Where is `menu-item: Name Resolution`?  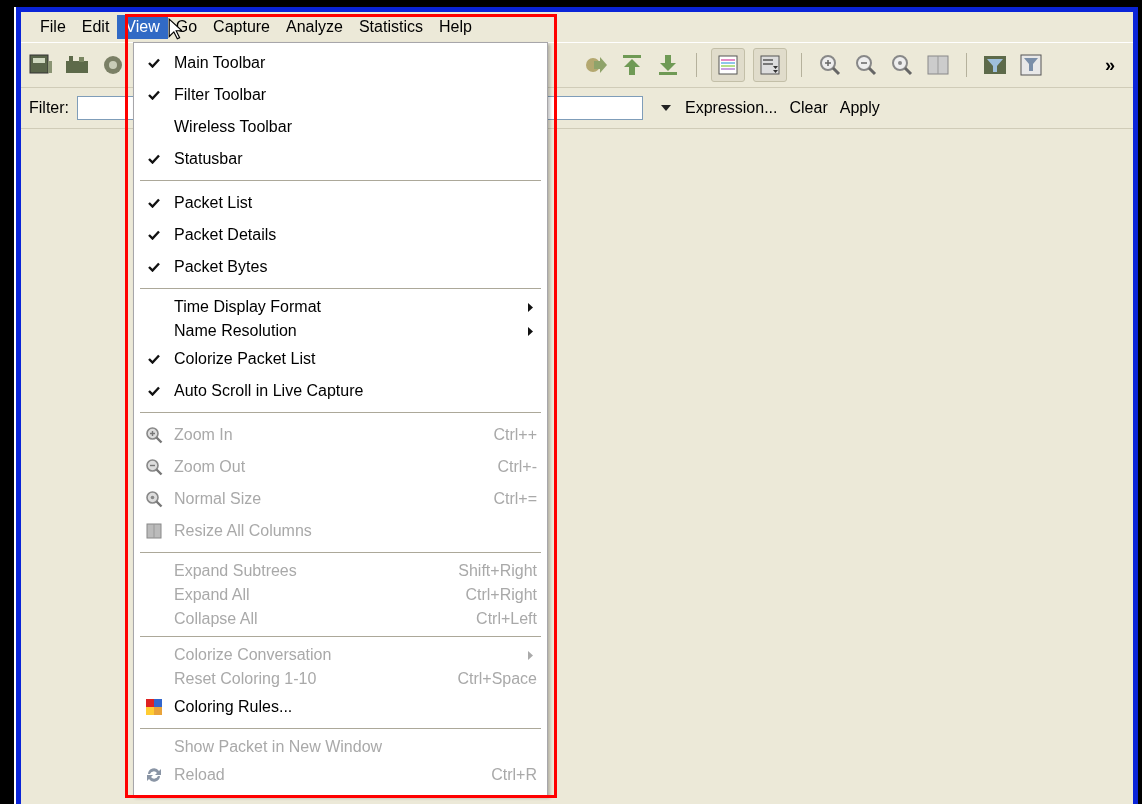 menu-item: Name Resolution is located at coordinates (340, 331).